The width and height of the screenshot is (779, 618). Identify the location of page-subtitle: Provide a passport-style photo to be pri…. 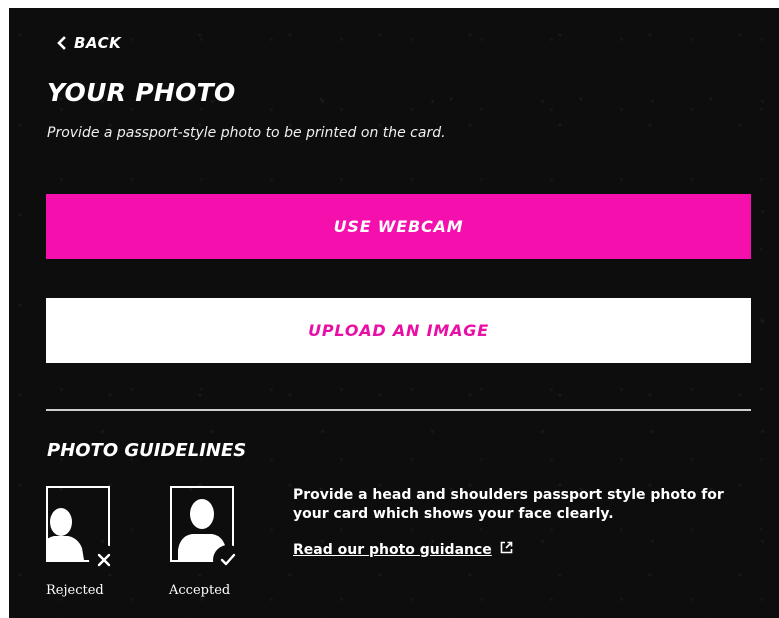
(246, 133).